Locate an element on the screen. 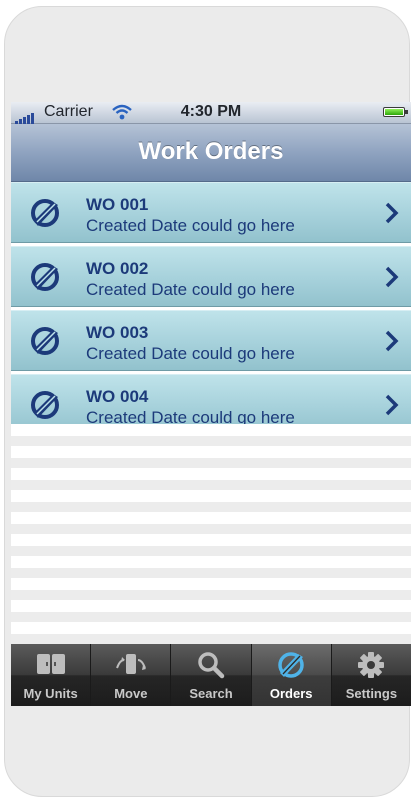 The image size is (420, 803). gear-icon is located at coordinates (371, 665).